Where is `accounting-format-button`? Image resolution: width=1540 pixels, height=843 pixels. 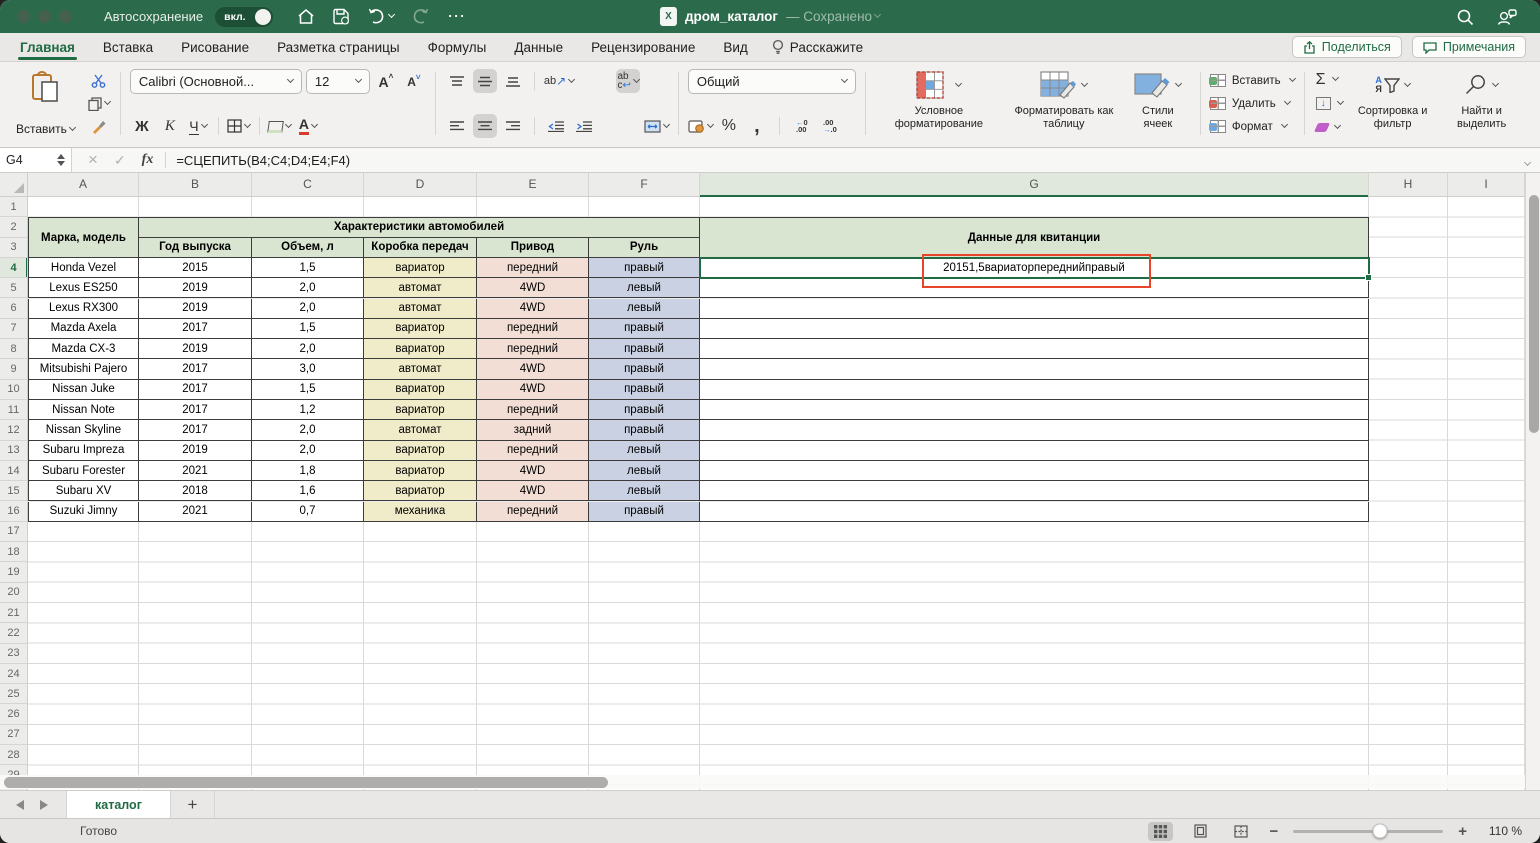
accounting-format-button is located at coordinates (701, 126).